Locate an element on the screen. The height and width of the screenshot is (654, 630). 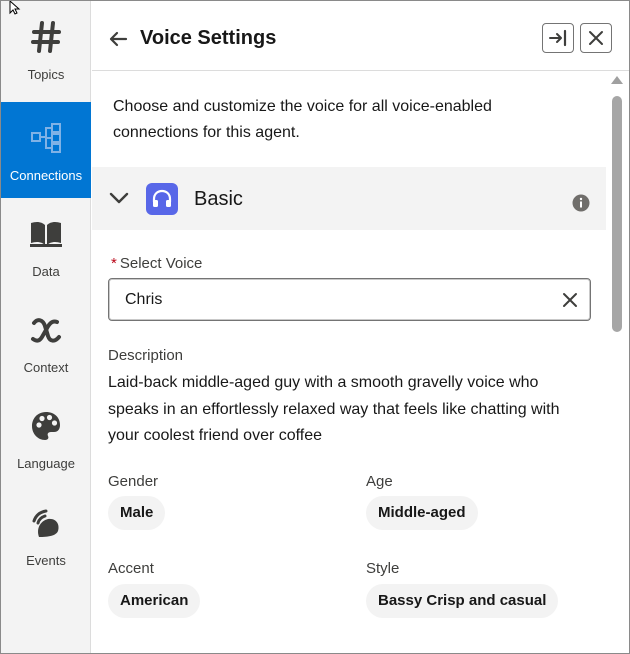
sidebar-rail: Topics Connections Data Context Language is located at coordinates (46, 327).